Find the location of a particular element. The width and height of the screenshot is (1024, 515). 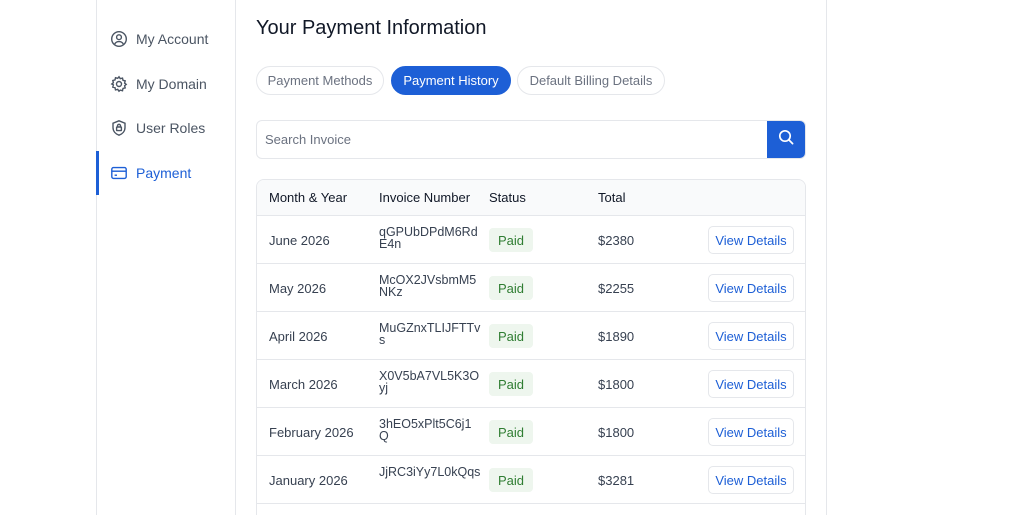

sidebar-item-label: My Domain is located at coordinates (171, 84).